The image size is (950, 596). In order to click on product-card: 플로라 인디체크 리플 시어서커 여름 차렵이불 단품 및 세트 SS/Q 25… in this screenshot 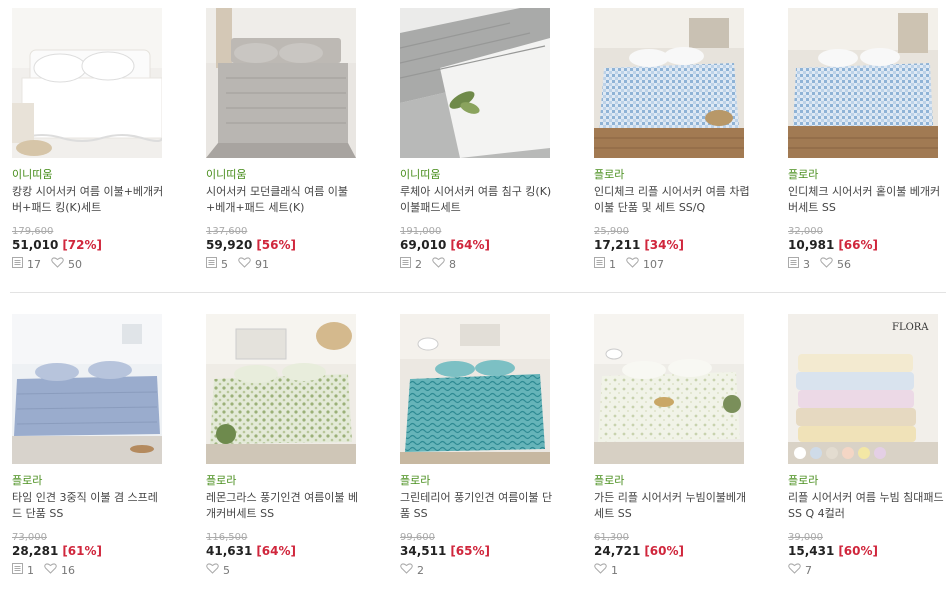, I will do `click(672, 145)`.